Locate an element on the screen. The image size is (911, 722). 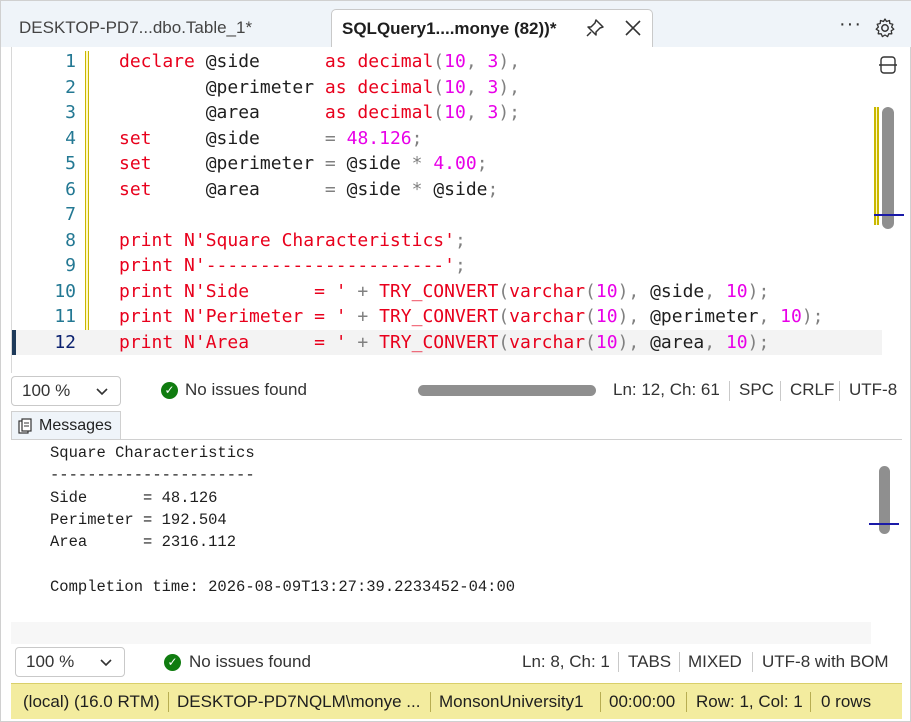
code-line: 8 print N'Square Characteristics'; is located at coordinates (447, 241).